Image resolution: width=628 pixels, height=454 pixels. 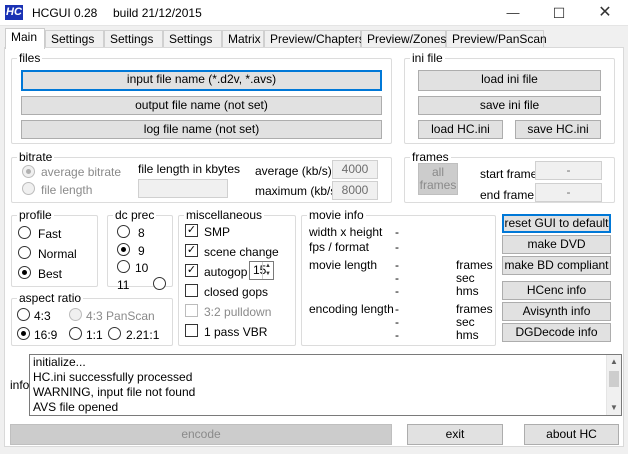 I want to click on scene-change-checkbox: ✓, so click(x=191, y=250).